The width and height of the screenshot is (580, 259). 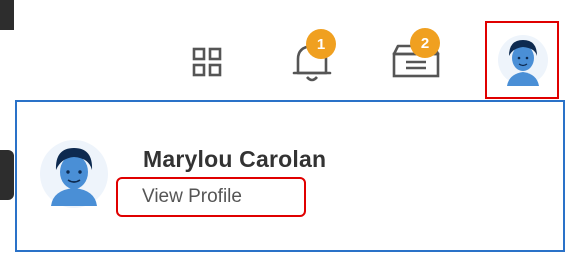 I want to click on notifications-count-badge: 1, so click(x=321, y=44).